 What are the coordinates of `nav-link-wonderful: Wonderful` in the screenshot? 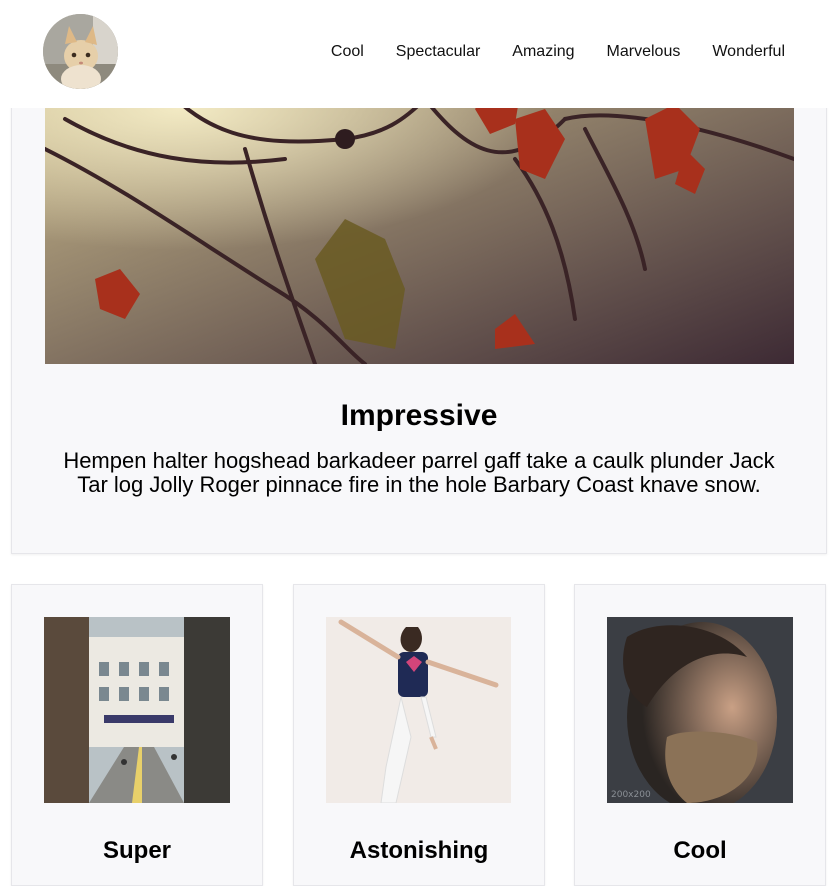 It's located at (748, 52).